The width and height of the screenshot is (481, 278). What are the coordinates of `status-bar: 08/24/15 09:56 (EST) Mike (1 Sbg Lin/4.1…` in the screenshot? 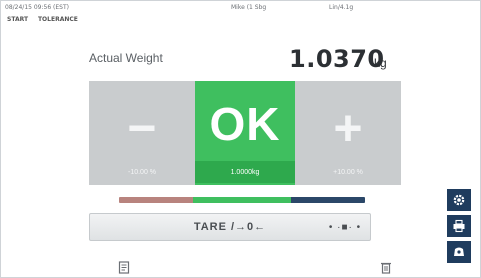 It's located at (240, 9).